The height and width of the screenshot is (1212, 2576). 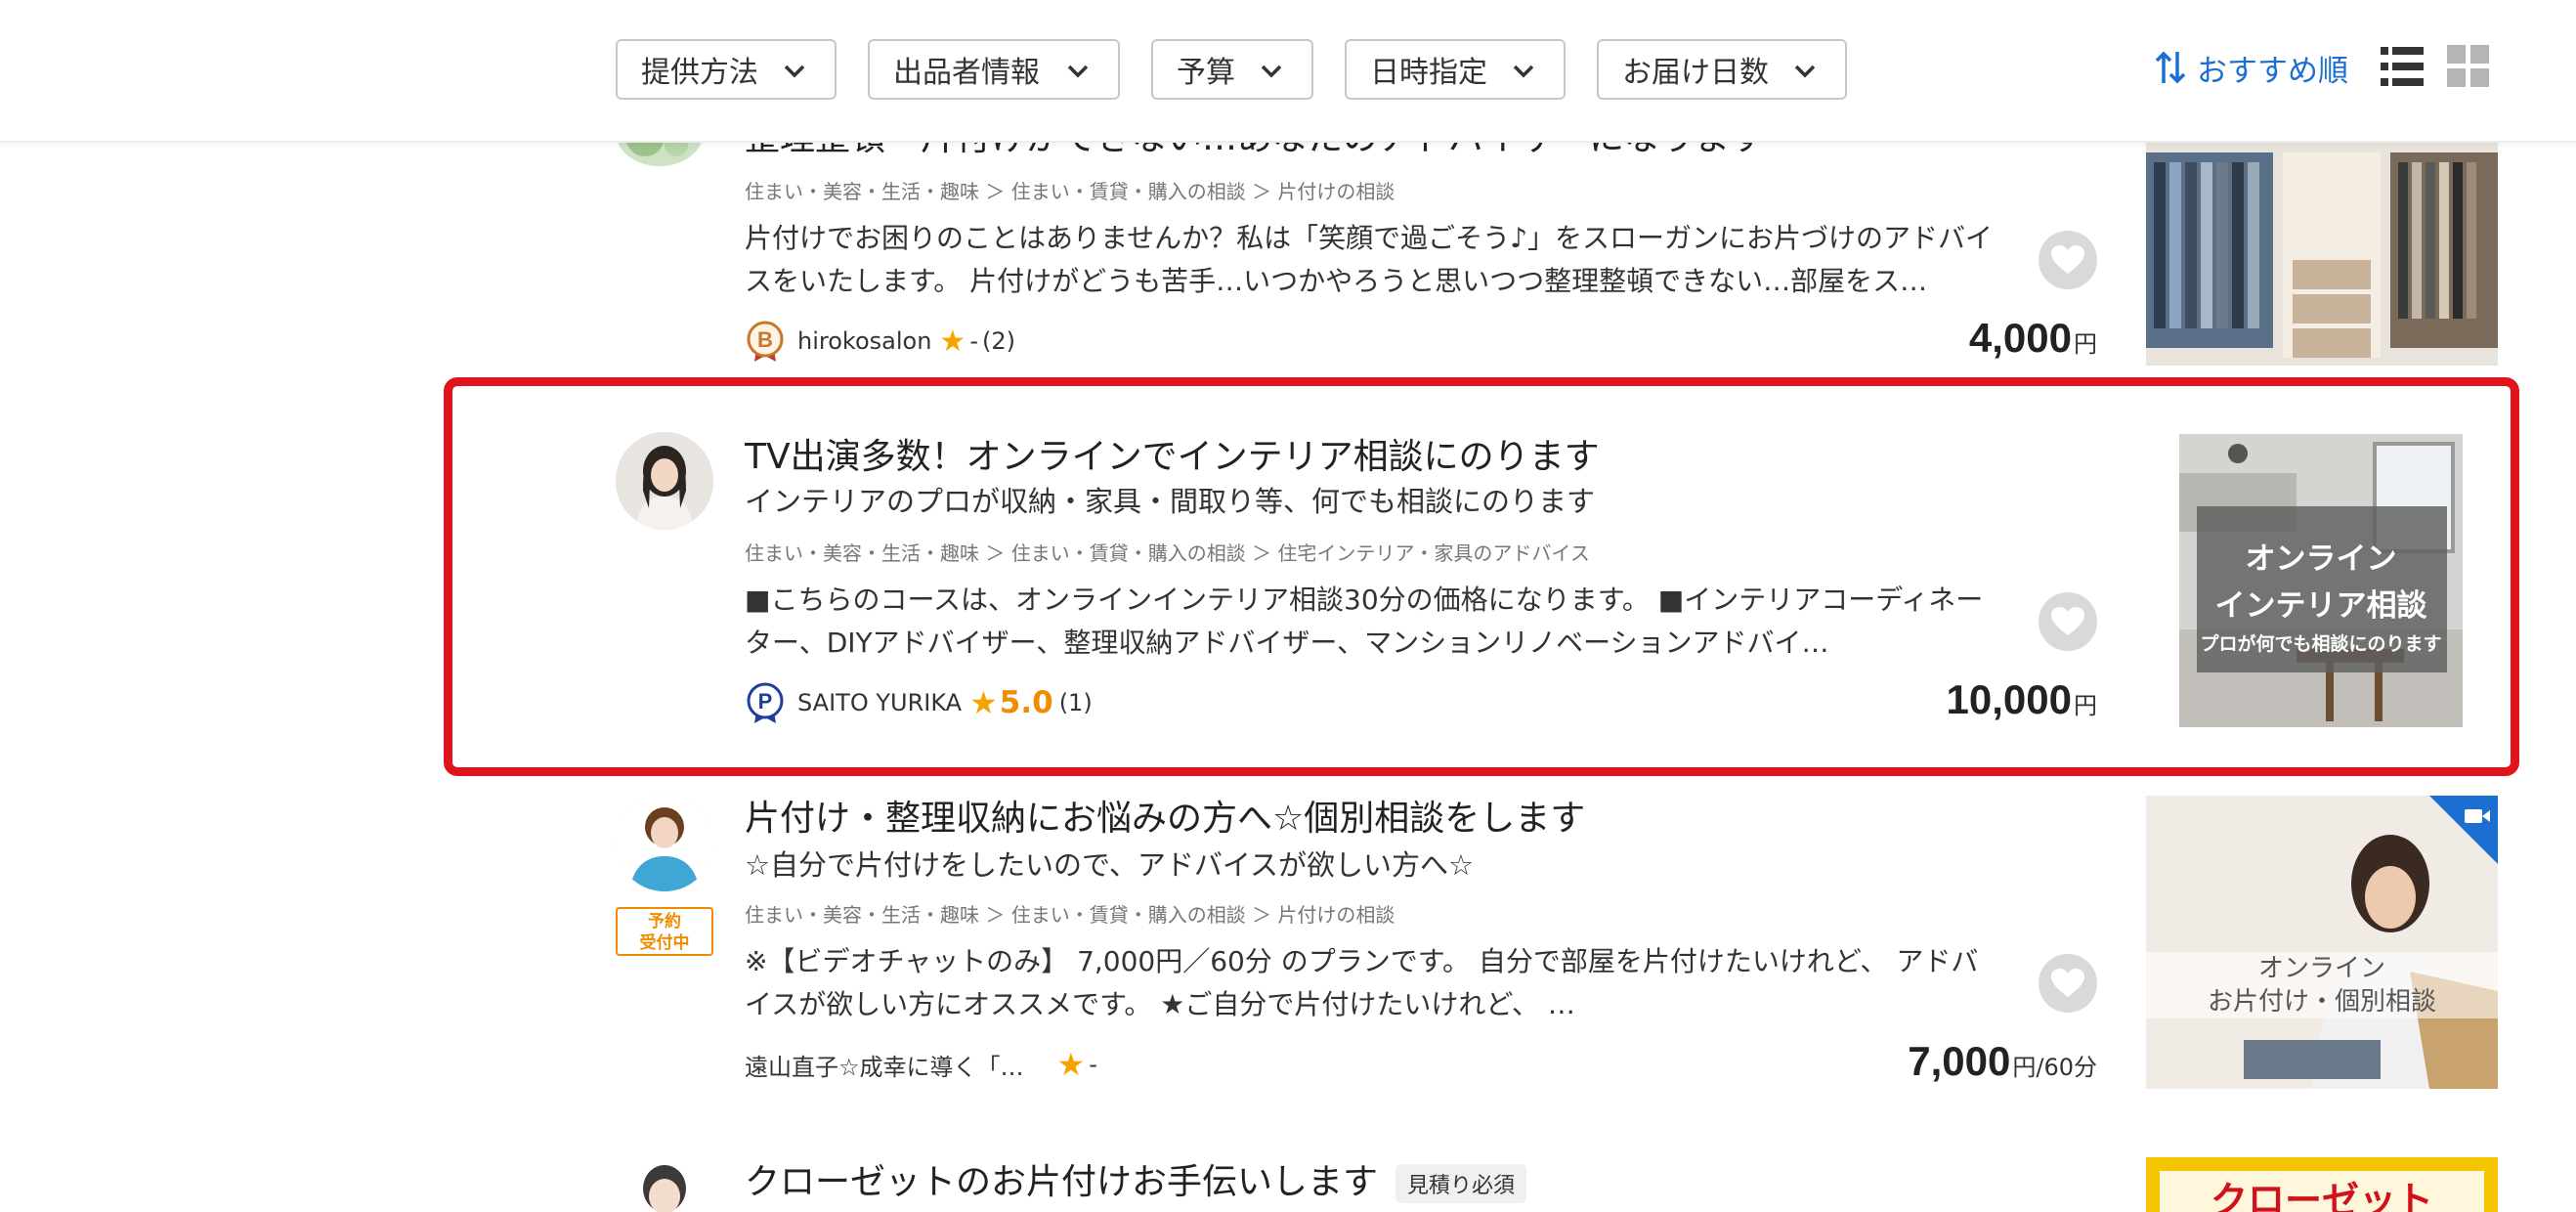 I want to click on sort-icon, so click(x=2170, y=67).